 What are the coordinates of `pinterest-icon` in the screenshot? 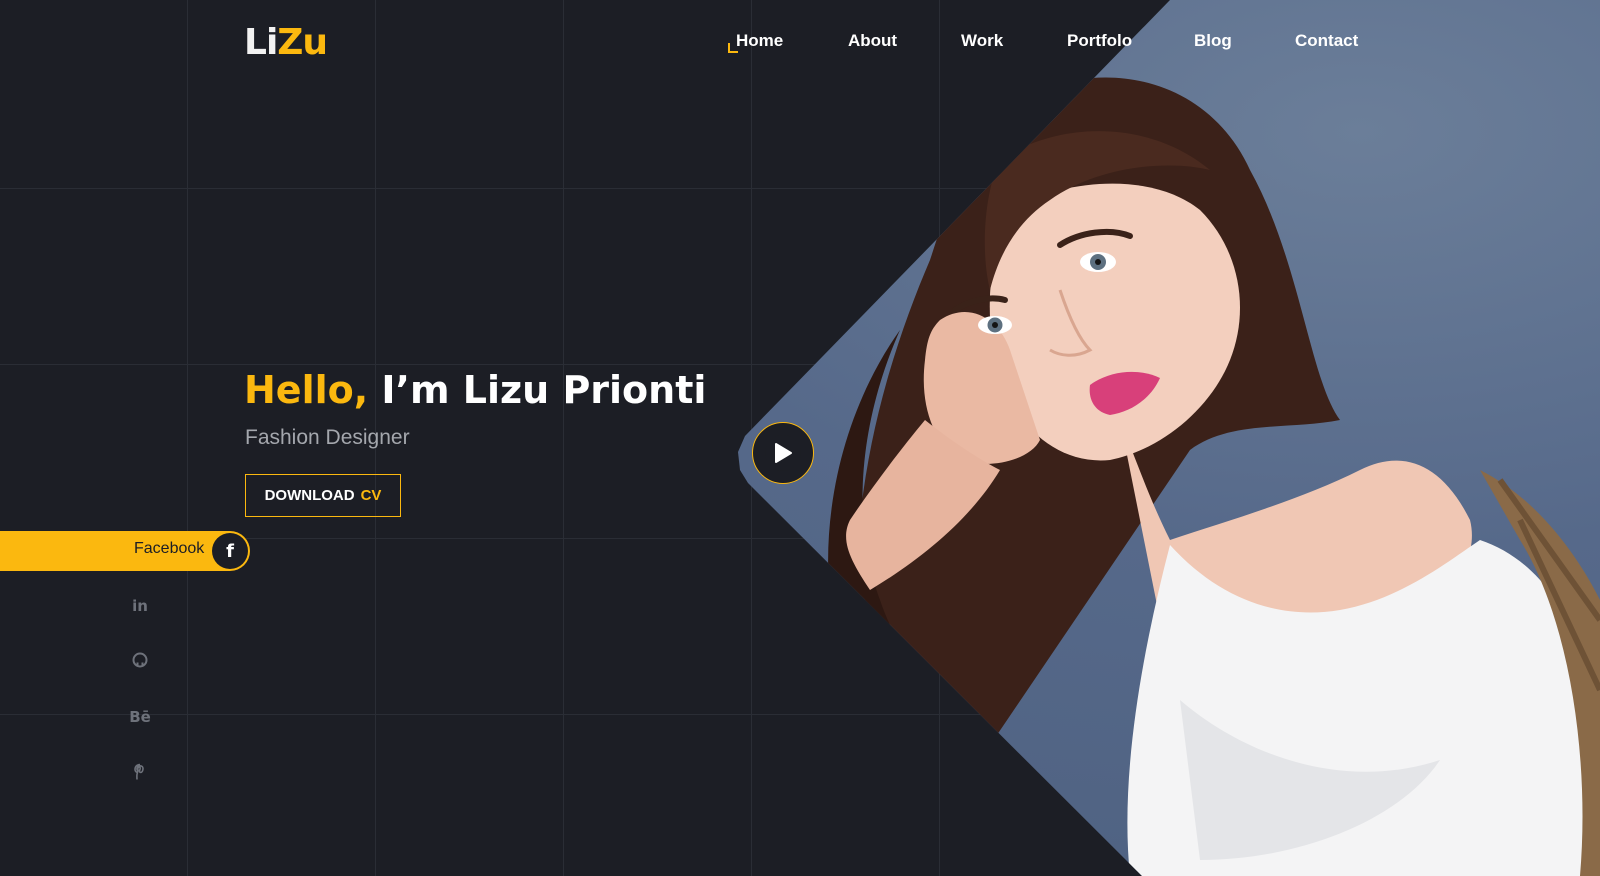 It's located at (140, 773).